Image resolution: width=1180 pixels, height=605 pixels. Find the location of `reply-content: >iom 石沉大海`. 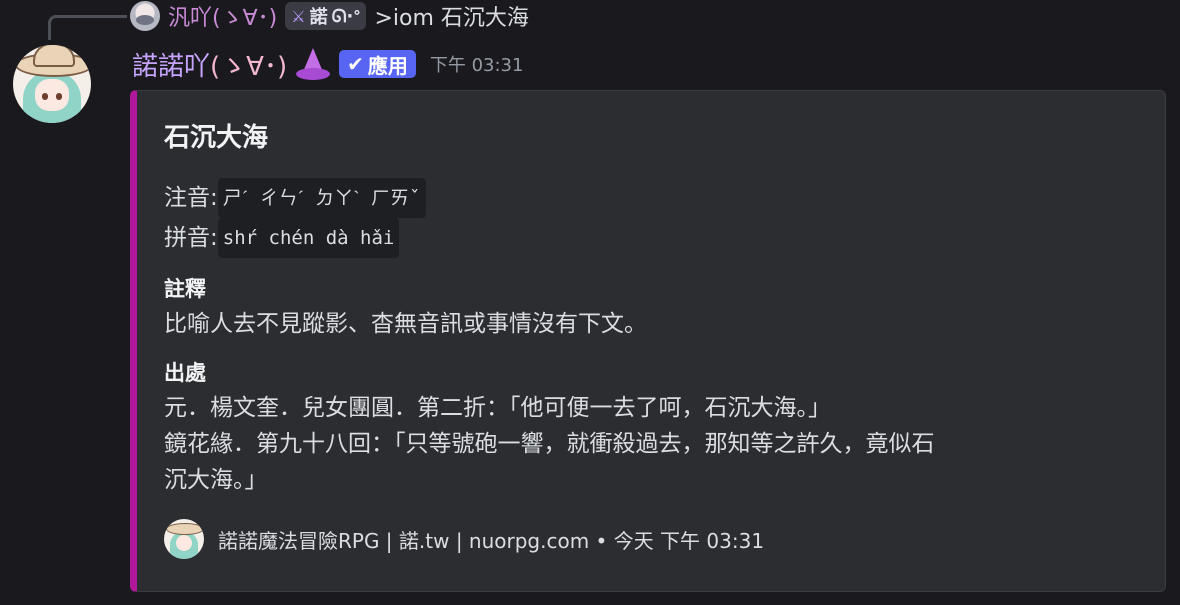

reply-content: >iom 石沉大海 is located at coordinates (451, 16).